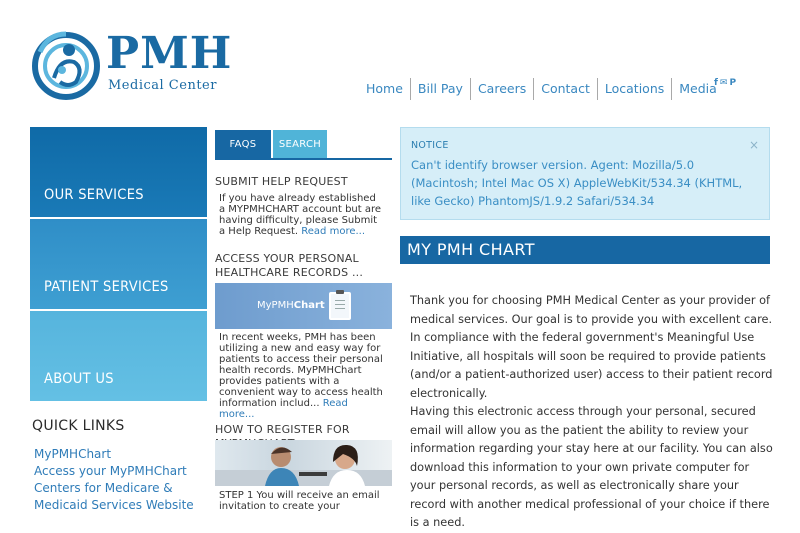 Image resolution: width=800 pixels, height=533 pixels. I want to click on register-photo, so click(303, 463).